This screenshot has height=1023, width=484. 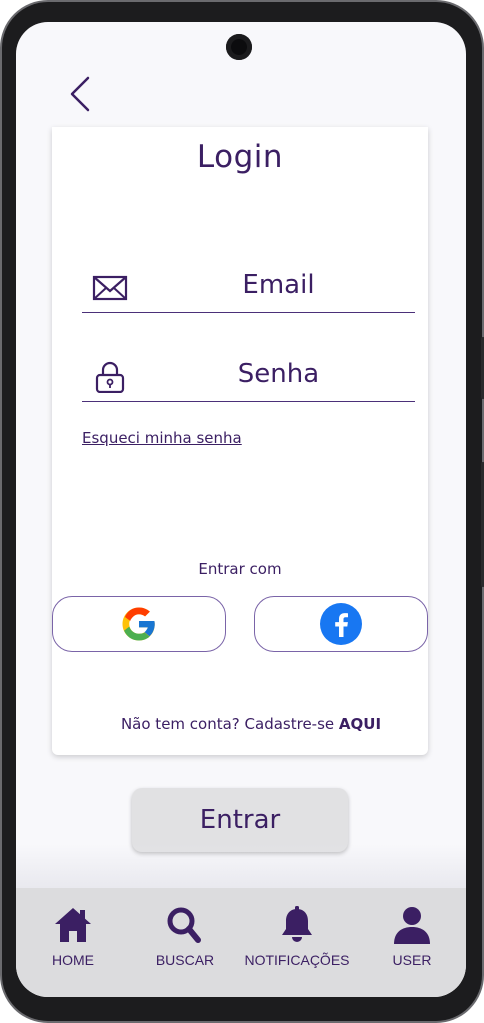 I want to click on home-icon, so click(x=73, y=925).